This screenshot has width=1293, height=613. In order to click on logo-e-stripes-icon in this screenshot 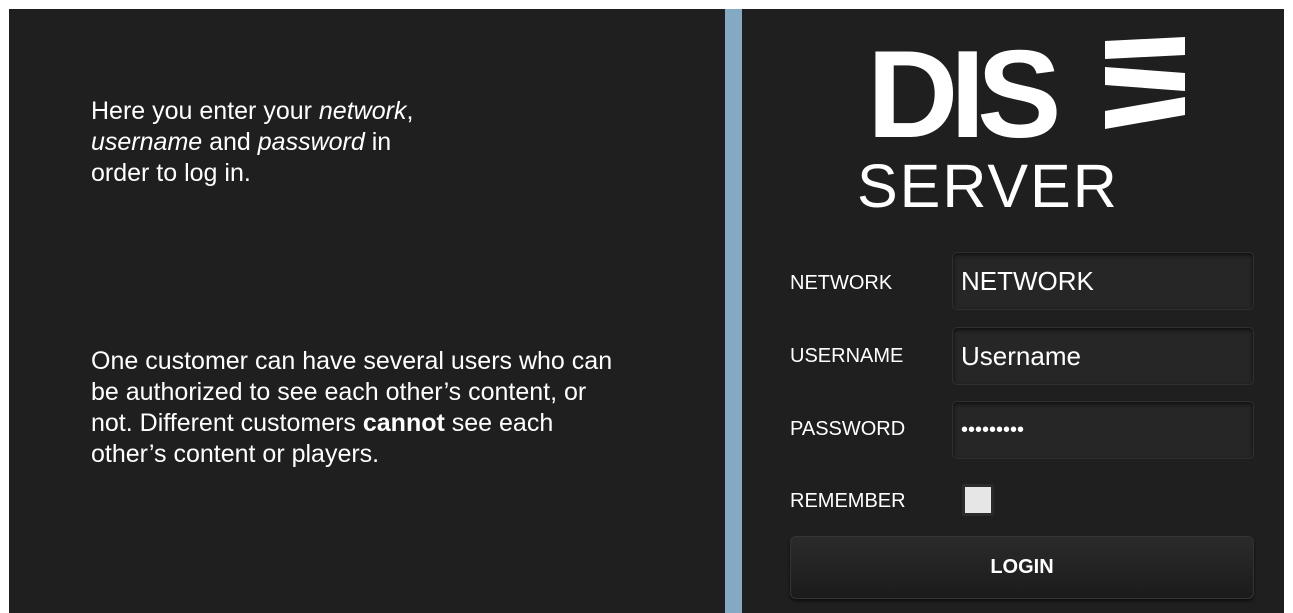, I will do `click(1145, 83)`.